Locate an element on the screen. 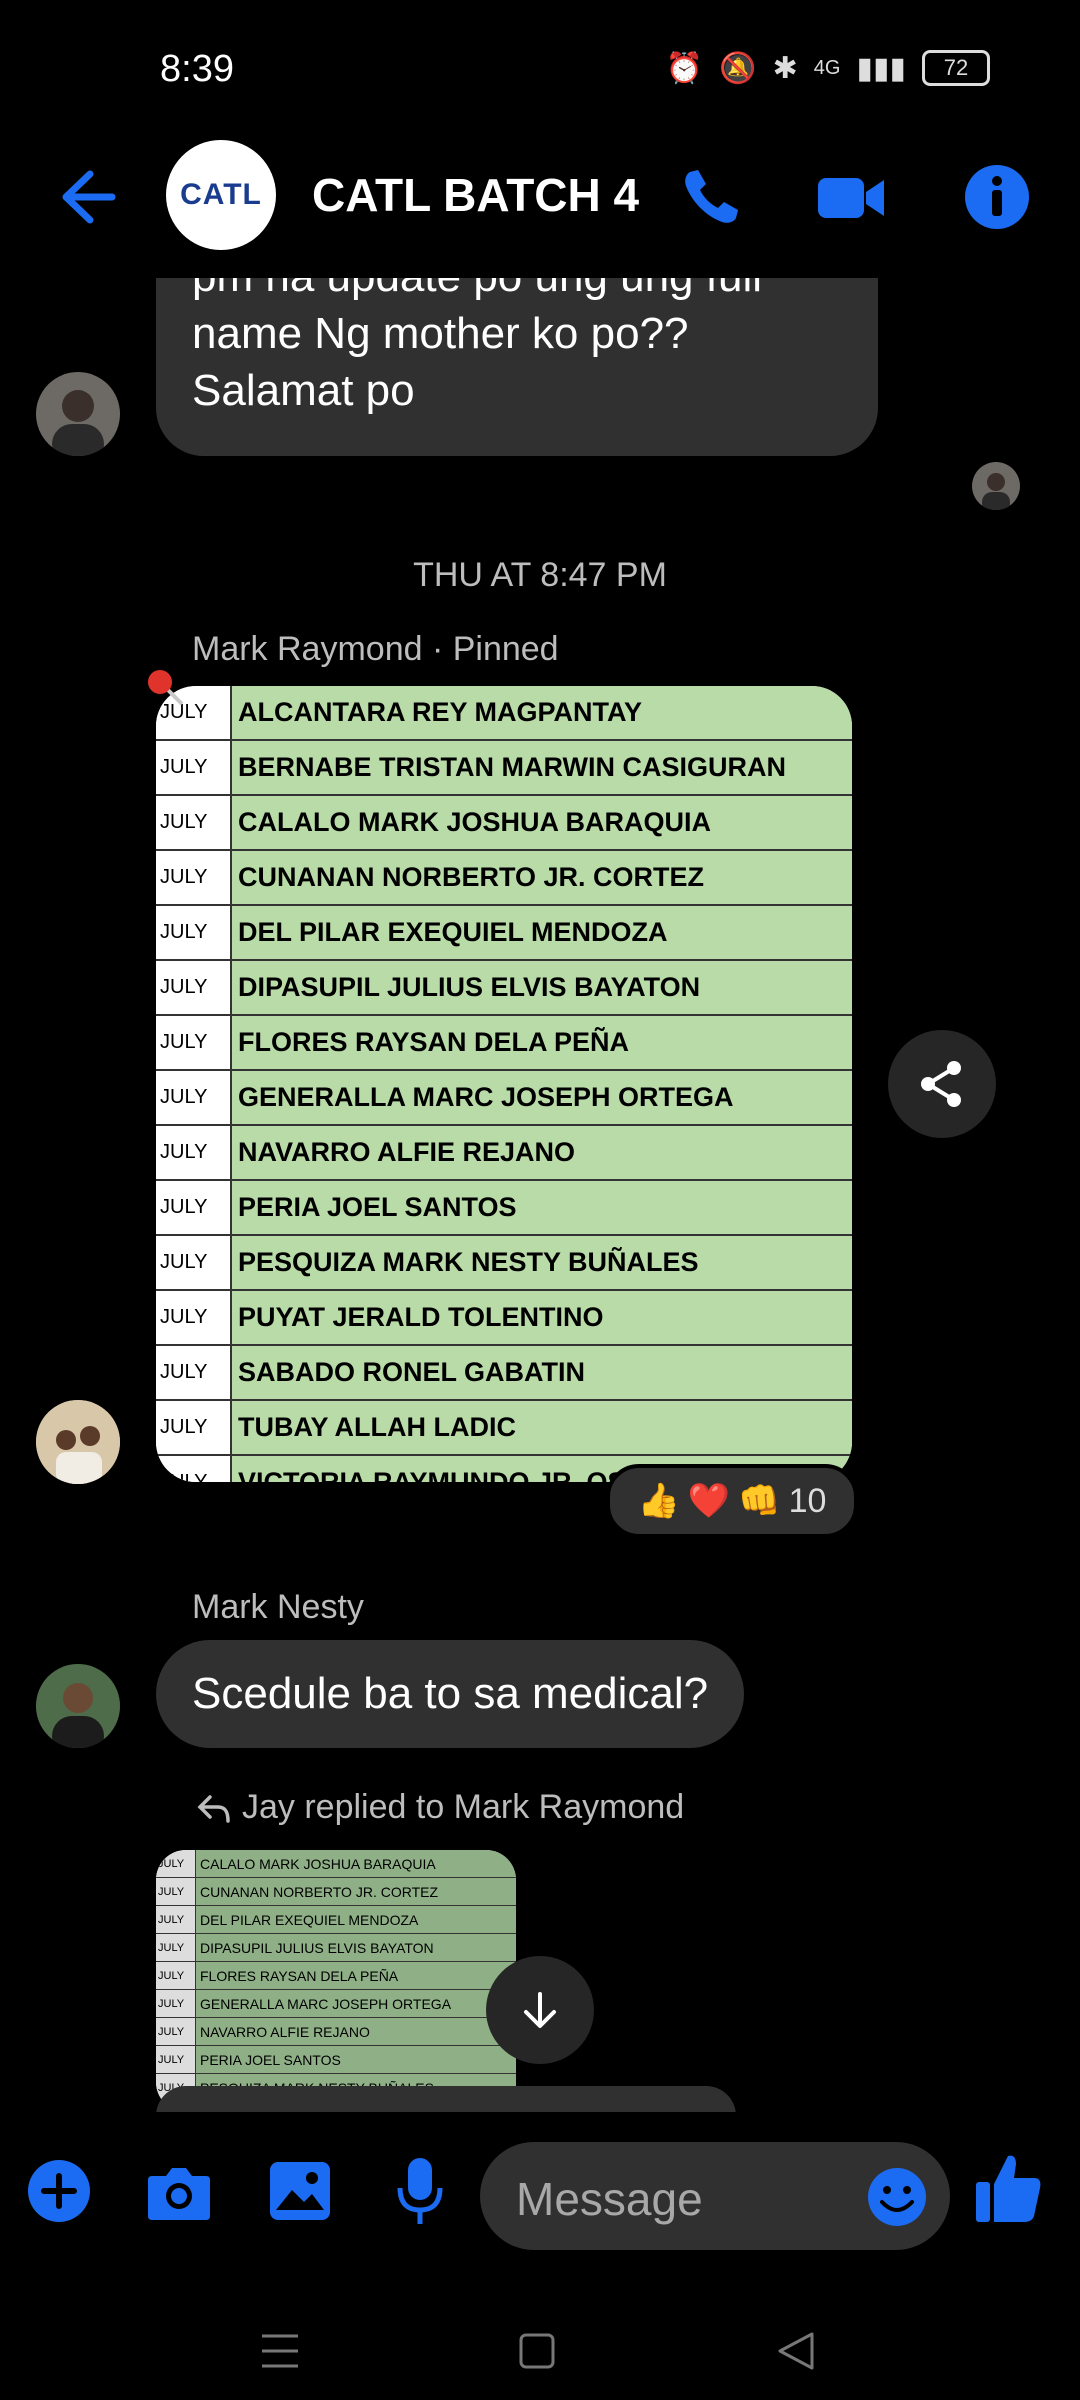  camera-icon is located at coordinates (179, 2192).